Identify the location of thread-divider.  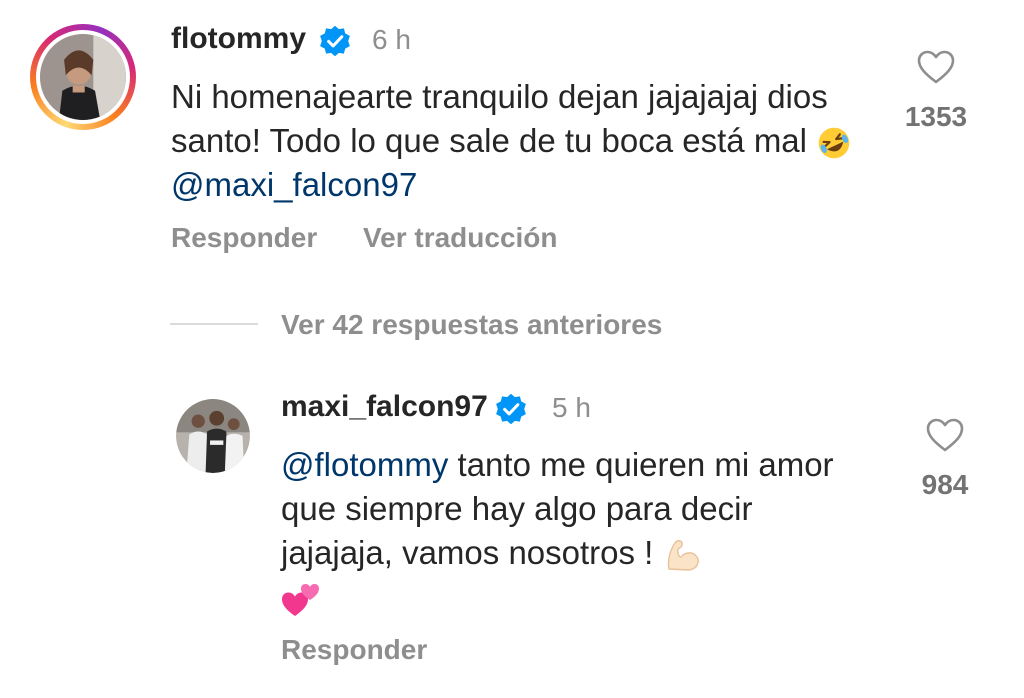
(214, 324).